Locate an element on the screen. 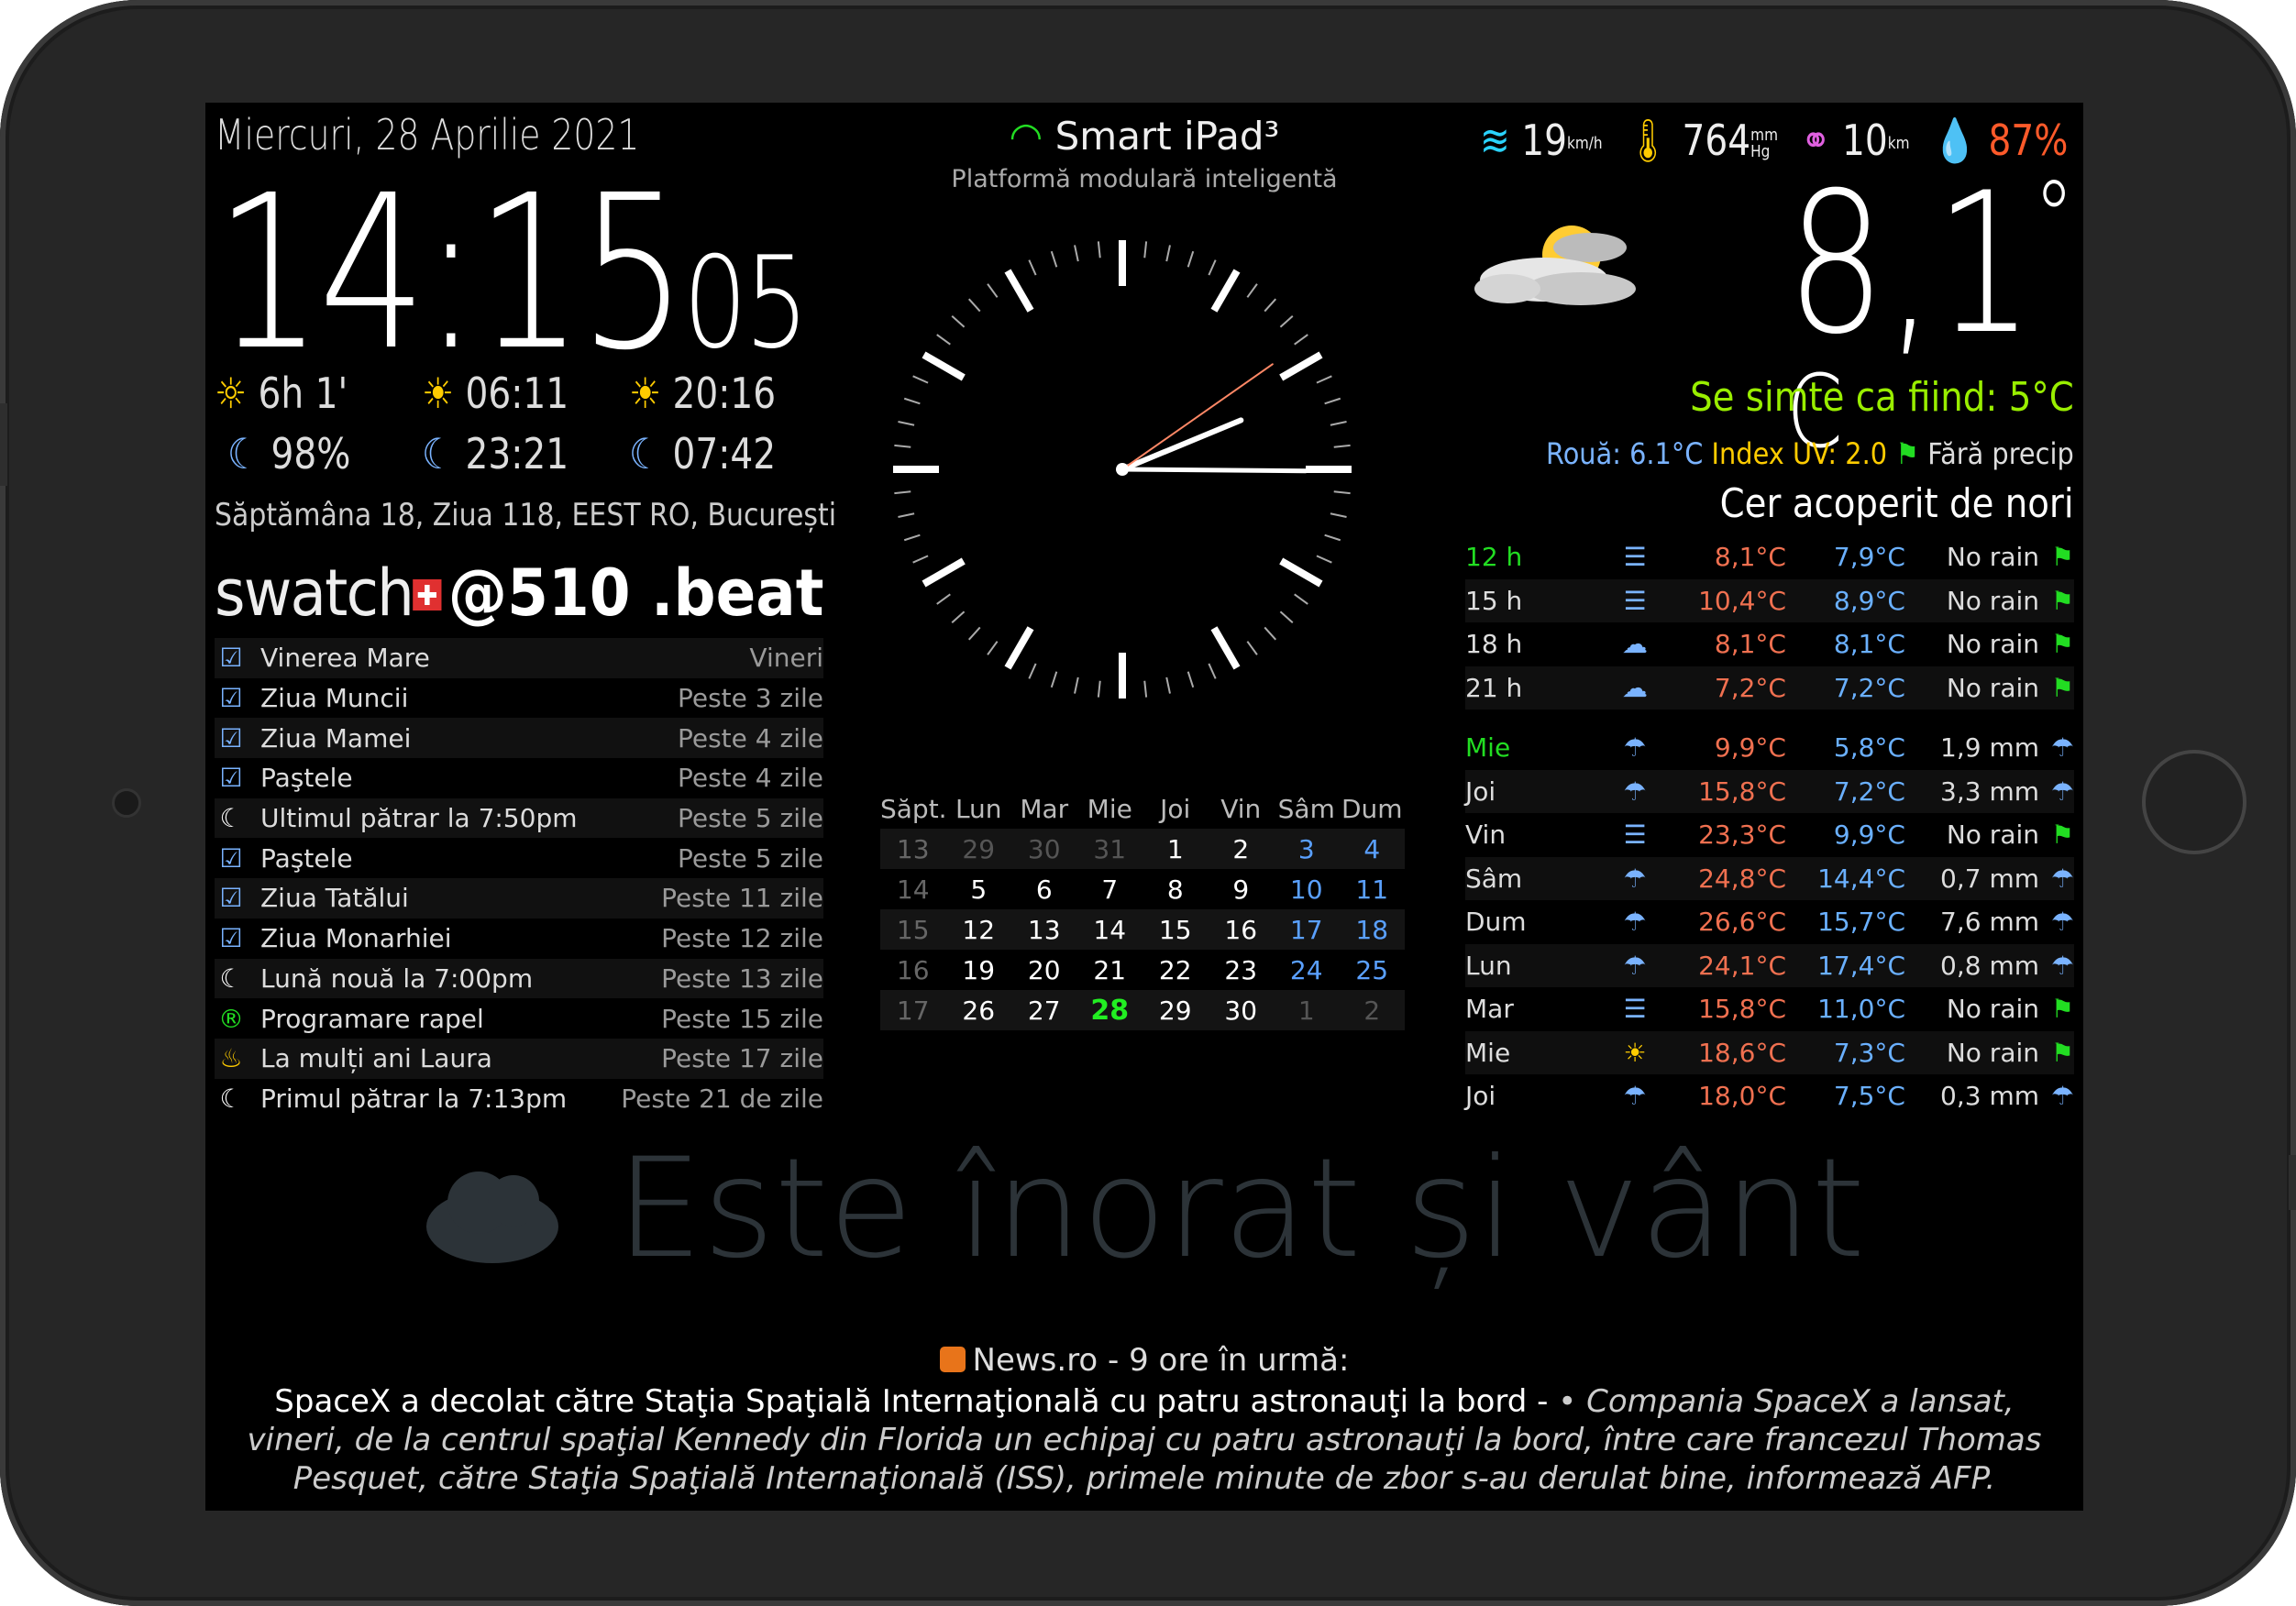 Image resolution: width=2296 pixels, height=1606 pixels. swatch-logo: swatch is located at coordinates (314, 593).